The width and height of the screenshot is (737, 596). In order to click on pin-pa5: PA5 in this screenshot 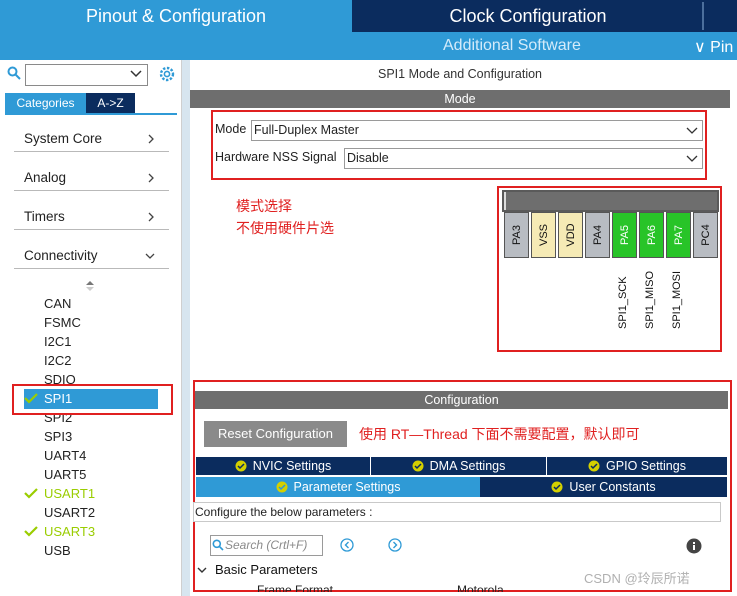, I will do `click(624, 235)`.